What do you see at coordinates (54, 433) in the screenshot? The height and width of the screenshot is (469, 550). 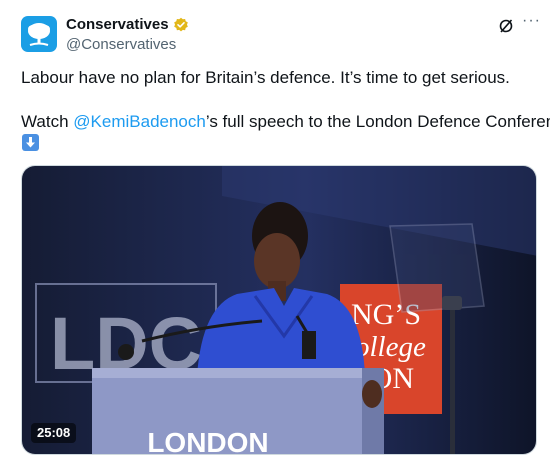 I see `video-duration: 25:08` at bounding box center [54, 433].